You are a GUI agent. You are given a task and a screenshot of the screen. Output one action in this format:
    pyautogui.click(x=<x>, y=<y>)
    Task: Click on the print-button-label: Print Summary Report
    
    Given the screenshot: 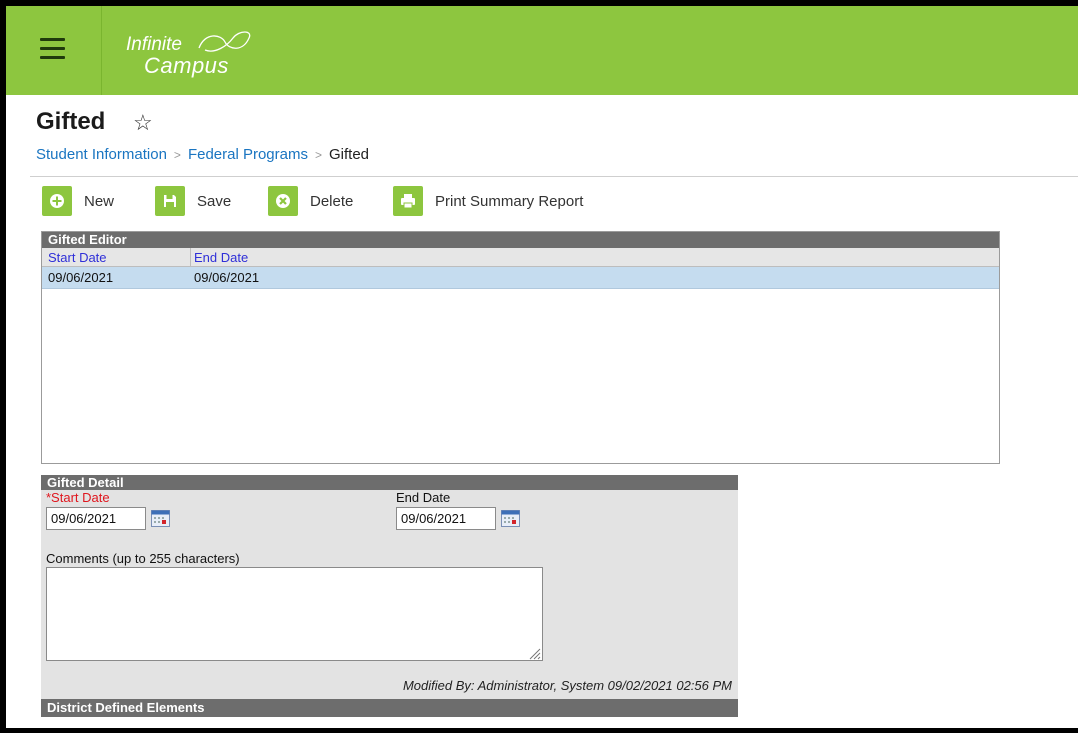 What is the action you would take?
    pyautogui.click(x=509, y=201)
    